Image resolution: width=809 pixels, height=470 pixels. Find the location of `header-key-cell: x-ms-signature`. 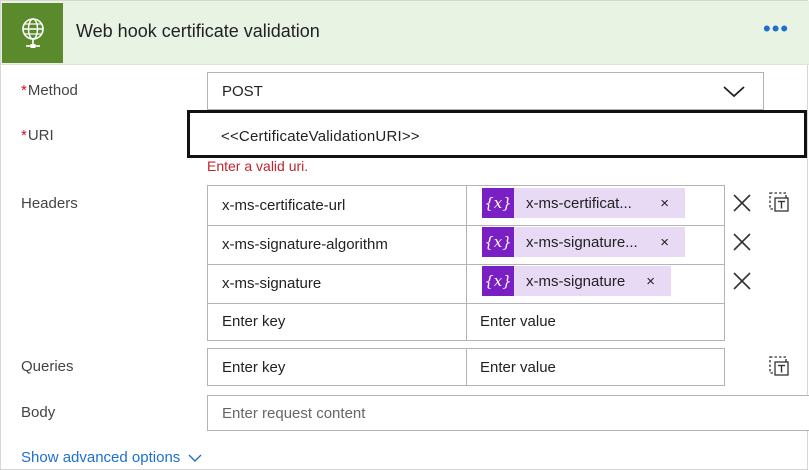

header-key-cell: x-ms-signature is located at coordinates (337, 283).